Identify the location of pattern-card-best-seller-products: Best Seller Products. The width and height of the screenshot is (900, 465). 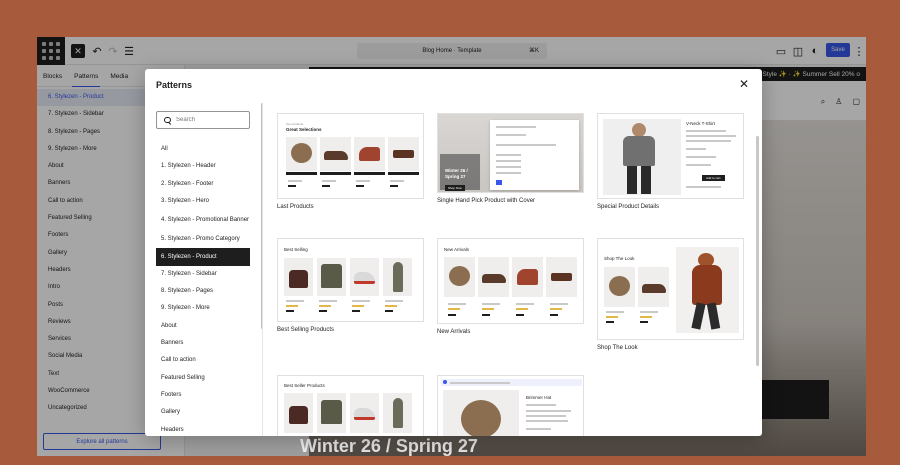
(350, 405).